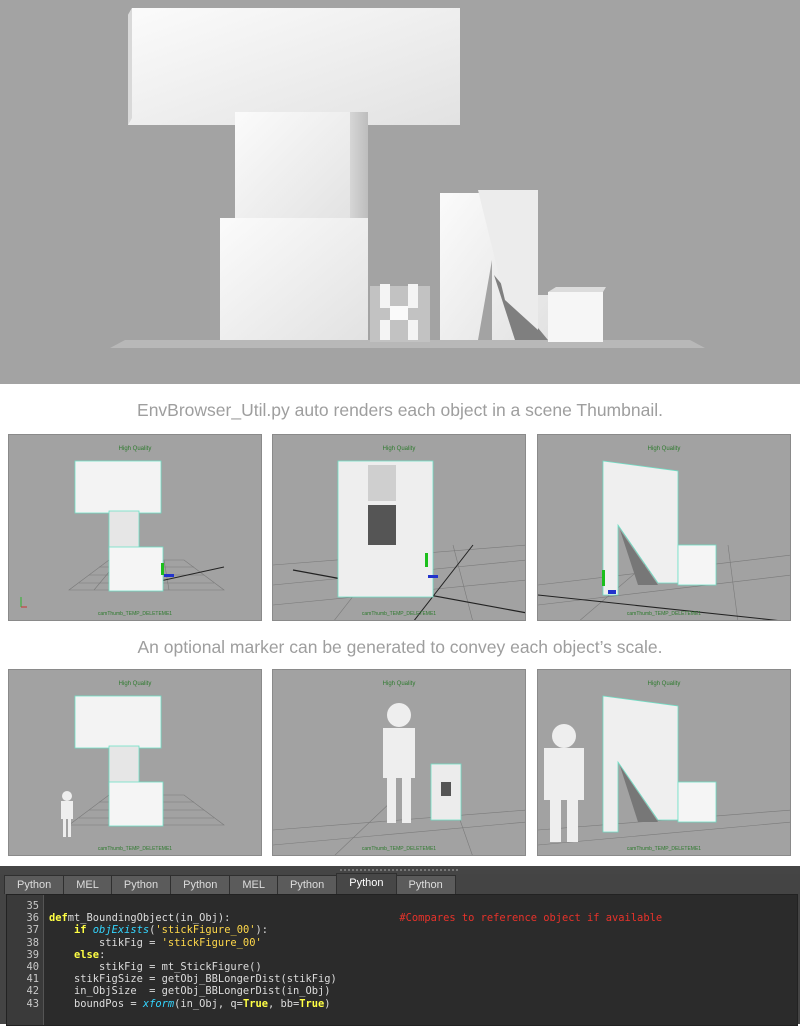 This screenshot has height=1026, width=800. What do you see at coordinates (32, 906) in the screenshot?
I see `line-number: 35` at bounding box center [32, 906].